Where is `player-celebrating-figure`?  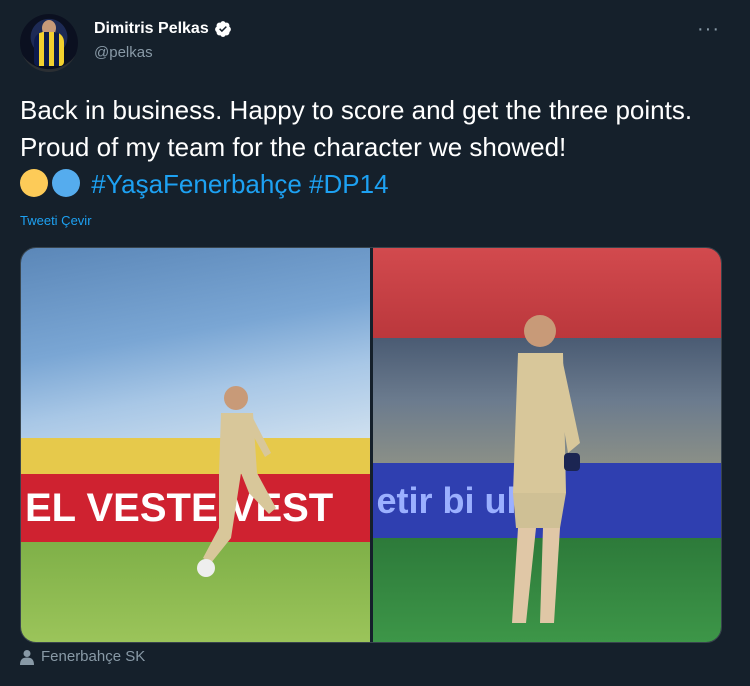
player-celebrating-figure is located at coordinates (545, 469).